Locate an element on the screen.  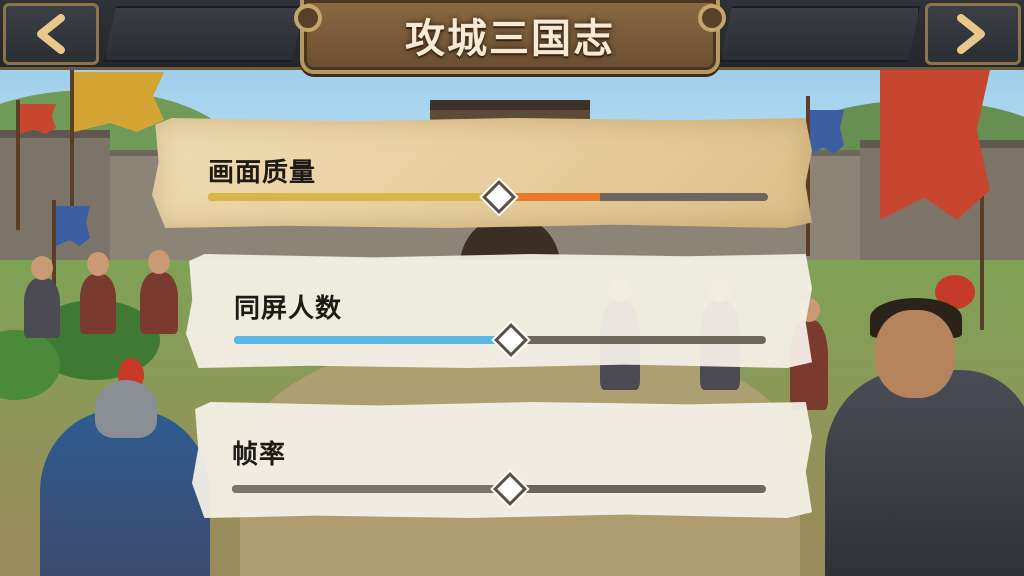
back-button is located at coordinates (51, 34).